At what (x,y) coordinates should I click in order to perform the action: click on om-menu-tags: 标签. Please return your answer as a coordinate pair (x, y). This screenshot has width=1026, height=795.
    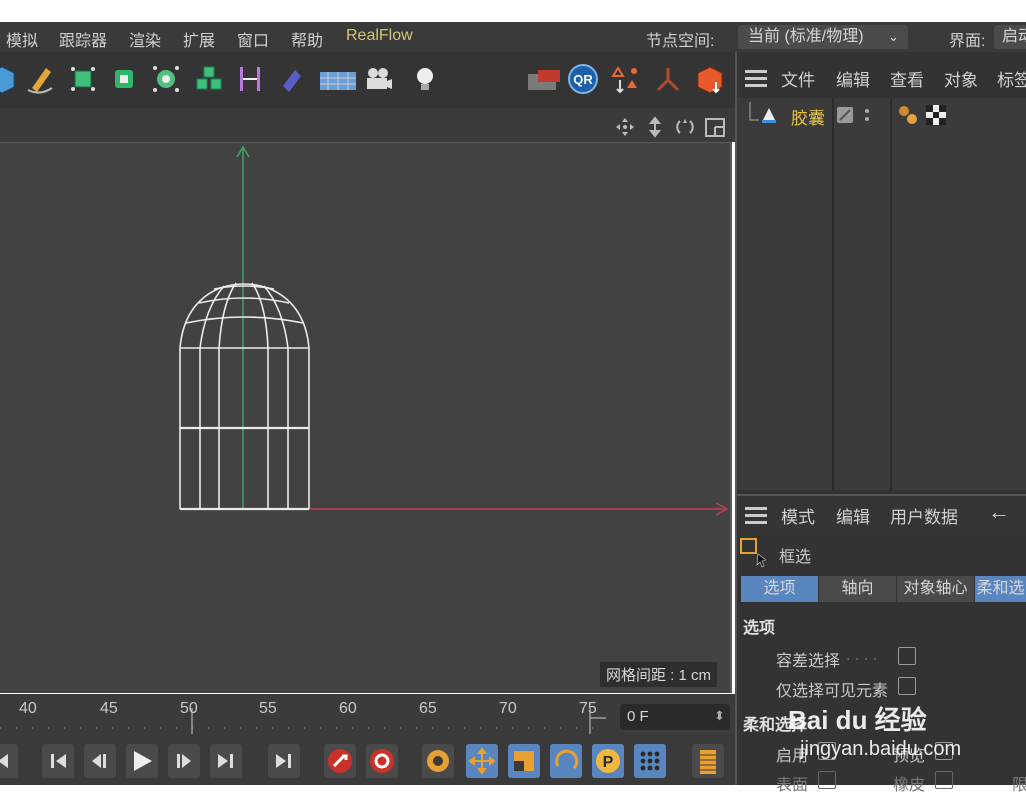
    Looking at the image, I should click on (1011, 78).